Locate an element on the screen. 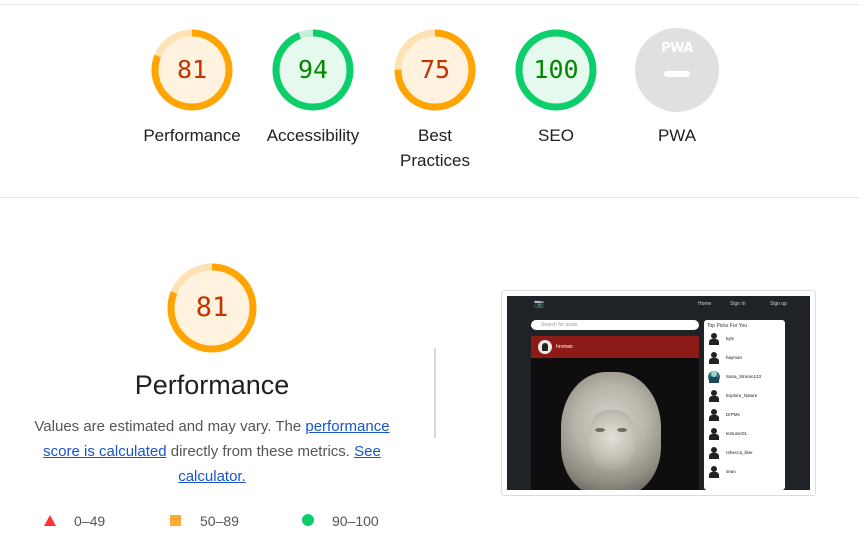  list-item: kyle is located at coordinates (744, 340).